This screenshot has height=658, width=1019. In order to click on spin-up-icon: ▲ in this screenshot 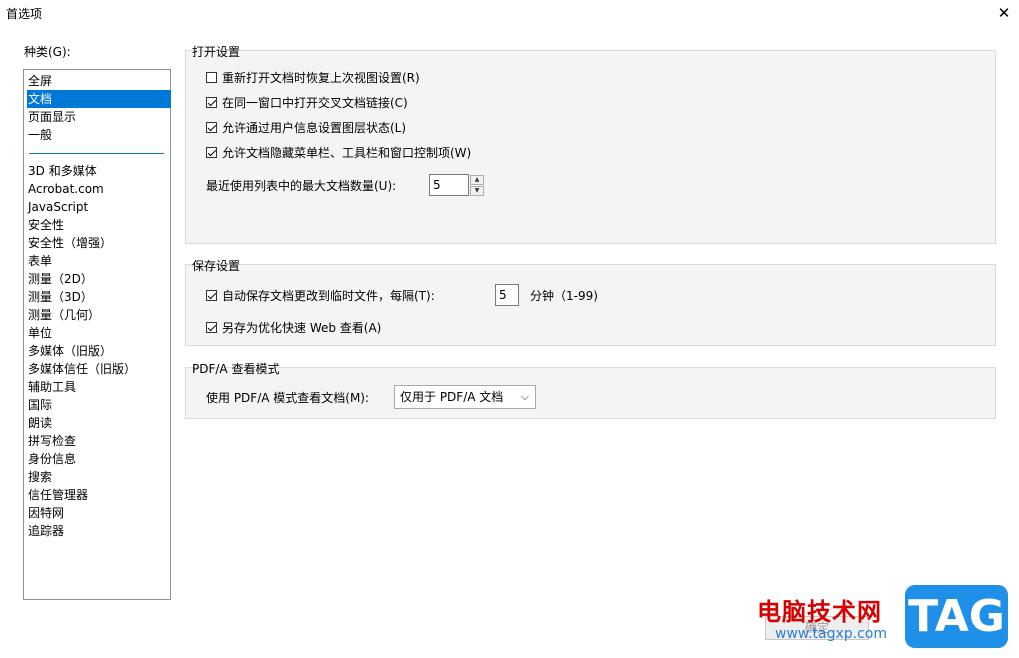, I will do `click(477, 180)`.